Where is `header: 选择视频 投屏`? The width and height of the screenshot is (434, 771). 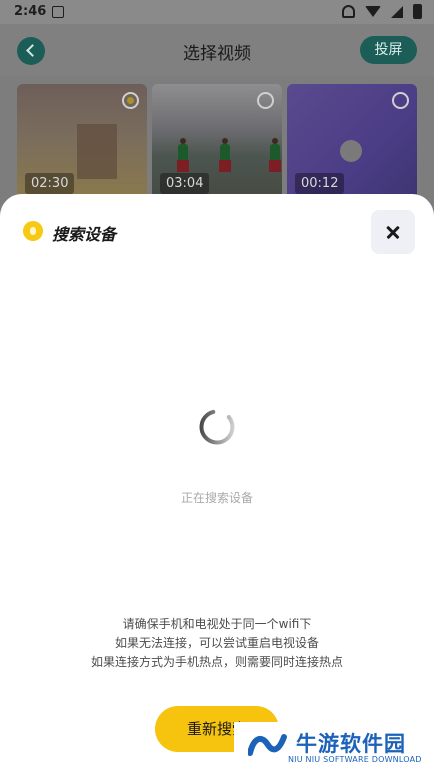 header: 选择视频 投屏 is located at coordinates (217, 50).